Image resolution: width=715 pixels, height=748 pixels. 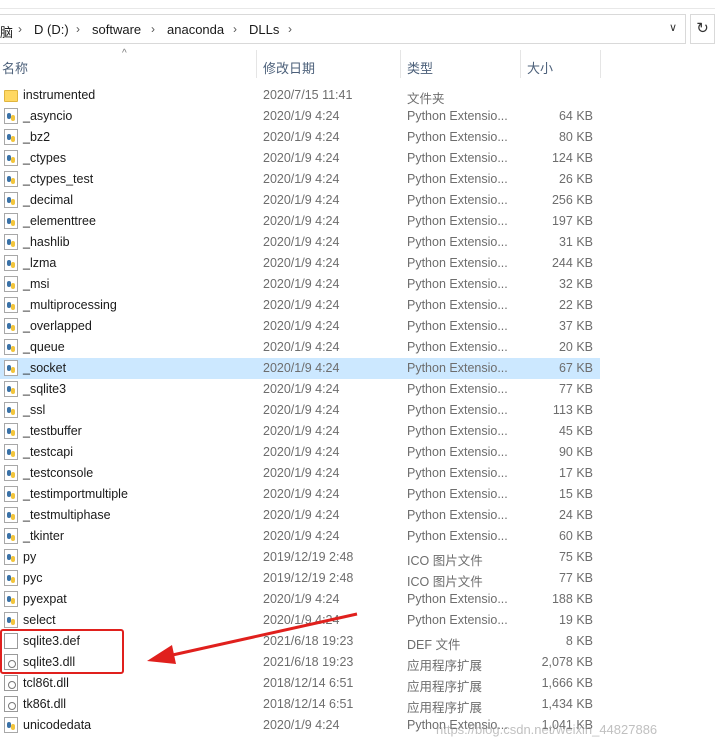 What do you see at coordinates (547, 729) in the screenshot?
I see `watermark: https://blog.csdn.net/weixin_44827886` at bounding box center [547, 729].